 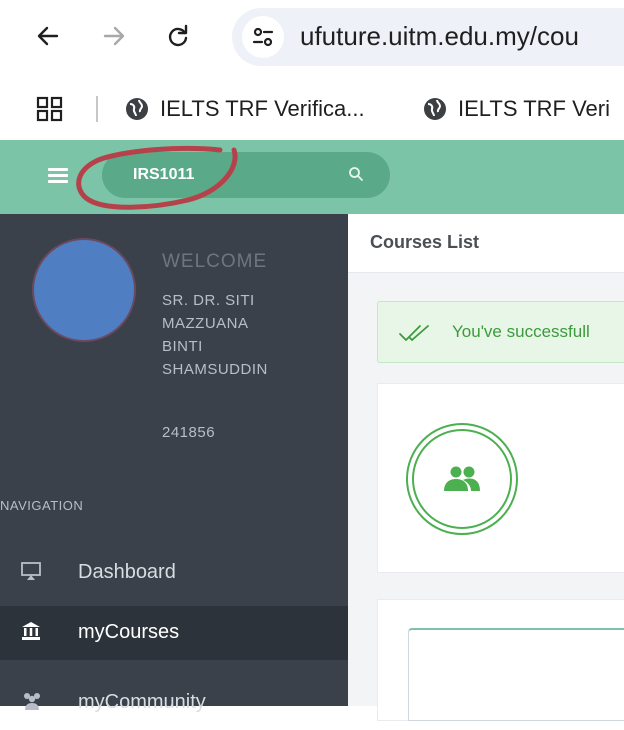 What do you see at coordinates (97, 109) in the screenshot?
I see `bookmark-divider` at bounding box center [97, 109].